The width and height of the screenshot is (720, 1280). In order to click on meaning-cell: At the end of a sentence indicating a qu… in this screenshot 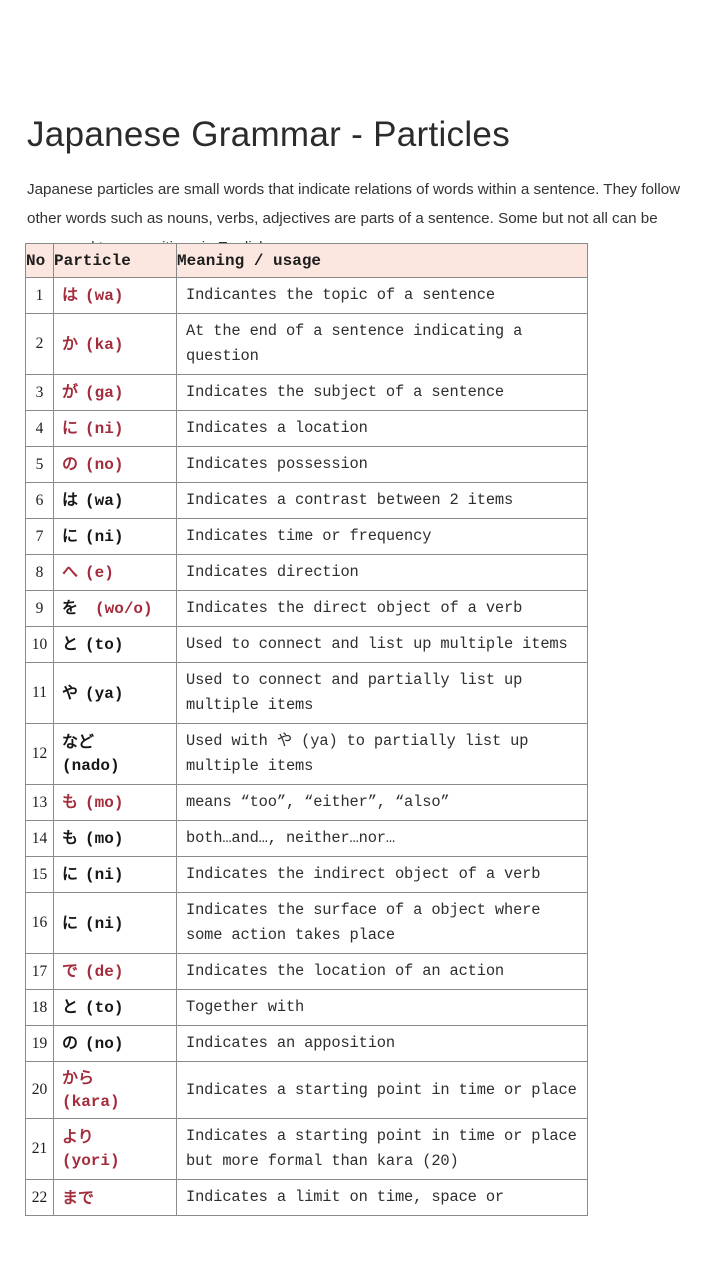, I will do `click(382, 344)`.